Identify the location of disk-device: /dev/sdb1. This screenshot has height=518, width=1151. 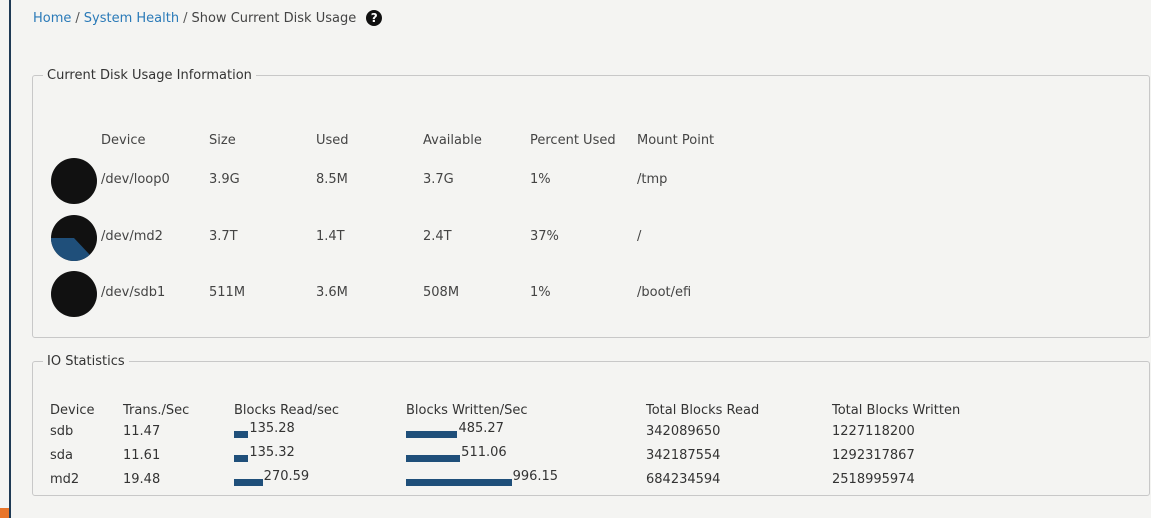
(133, 292).